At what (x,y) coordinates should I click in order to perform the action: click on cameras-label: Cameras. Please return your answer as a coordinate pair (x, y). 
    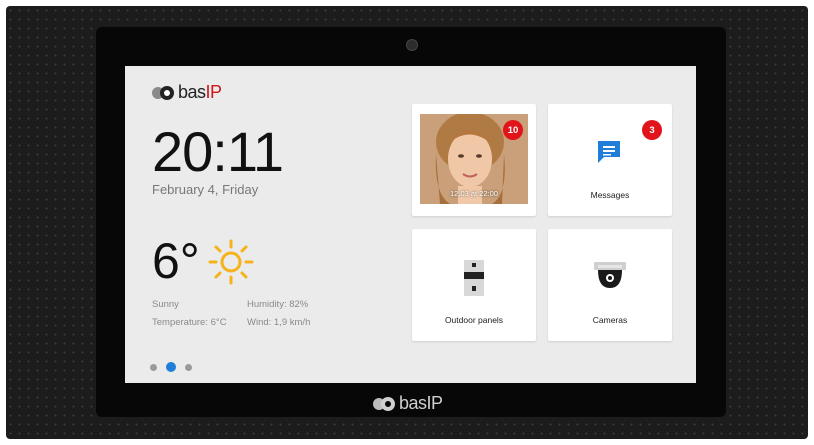
    Looking at the image, I should click on (610, 320).